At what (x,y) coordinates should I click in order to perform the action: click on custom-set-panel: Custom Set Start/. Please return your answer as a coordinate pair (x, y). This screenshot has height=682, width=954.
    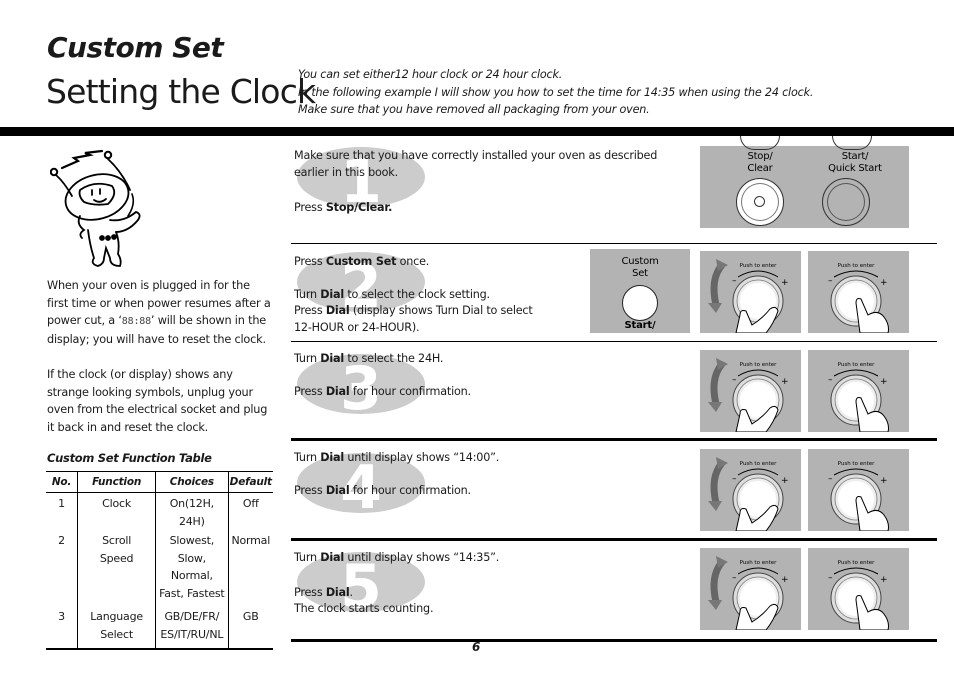
    Looking at the image, I should click on (640, 291).